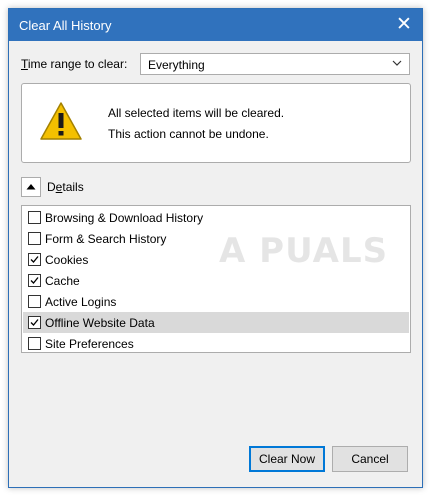 The height and width of the screenshot is (495, 431). What do you see at coordinates (216, 343) in the screenshot?
I see `list-item-site-preferences: Site Preferences` at bounding box center [216, 343].